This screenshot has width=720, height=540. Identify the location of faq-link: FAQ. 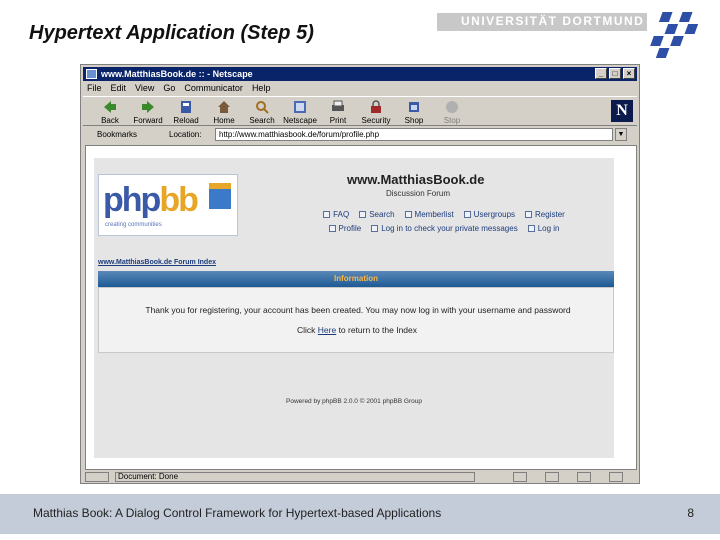
(336, 214).